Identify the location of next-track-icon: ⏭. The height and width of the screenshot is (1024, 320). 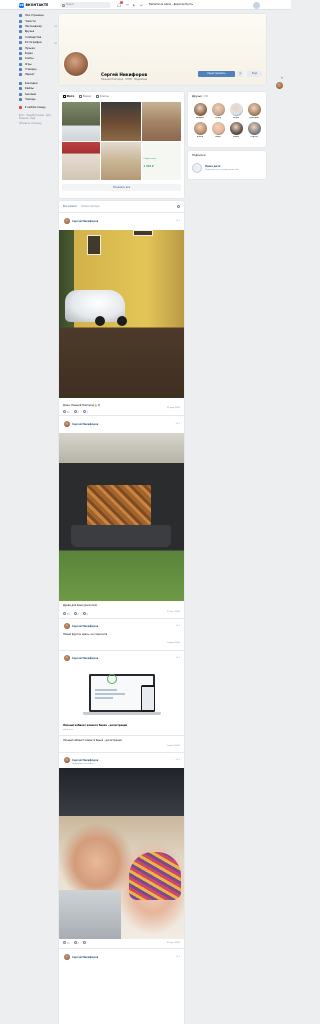
(141, 5).